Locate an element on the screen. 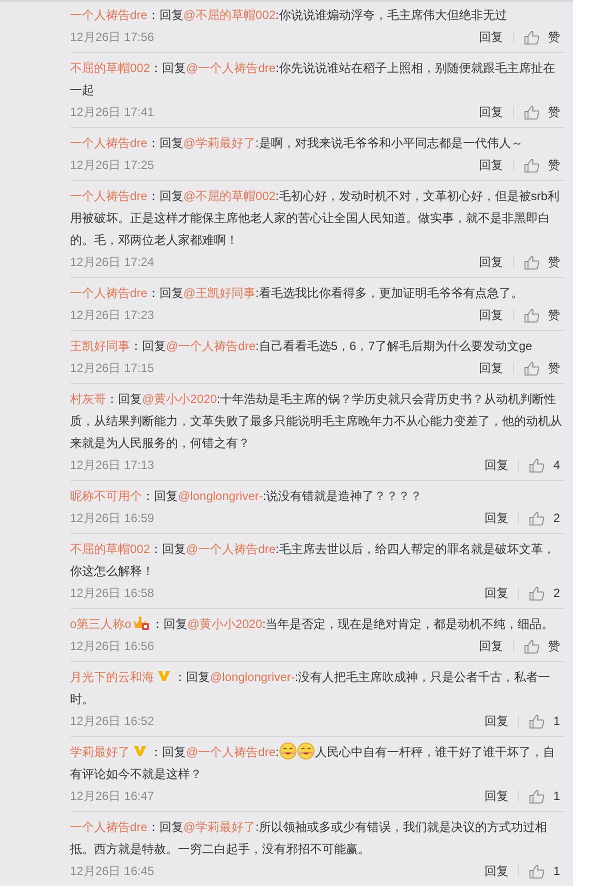  comment-time: 12月26日 17:13 is located at coordinates (113, 465).